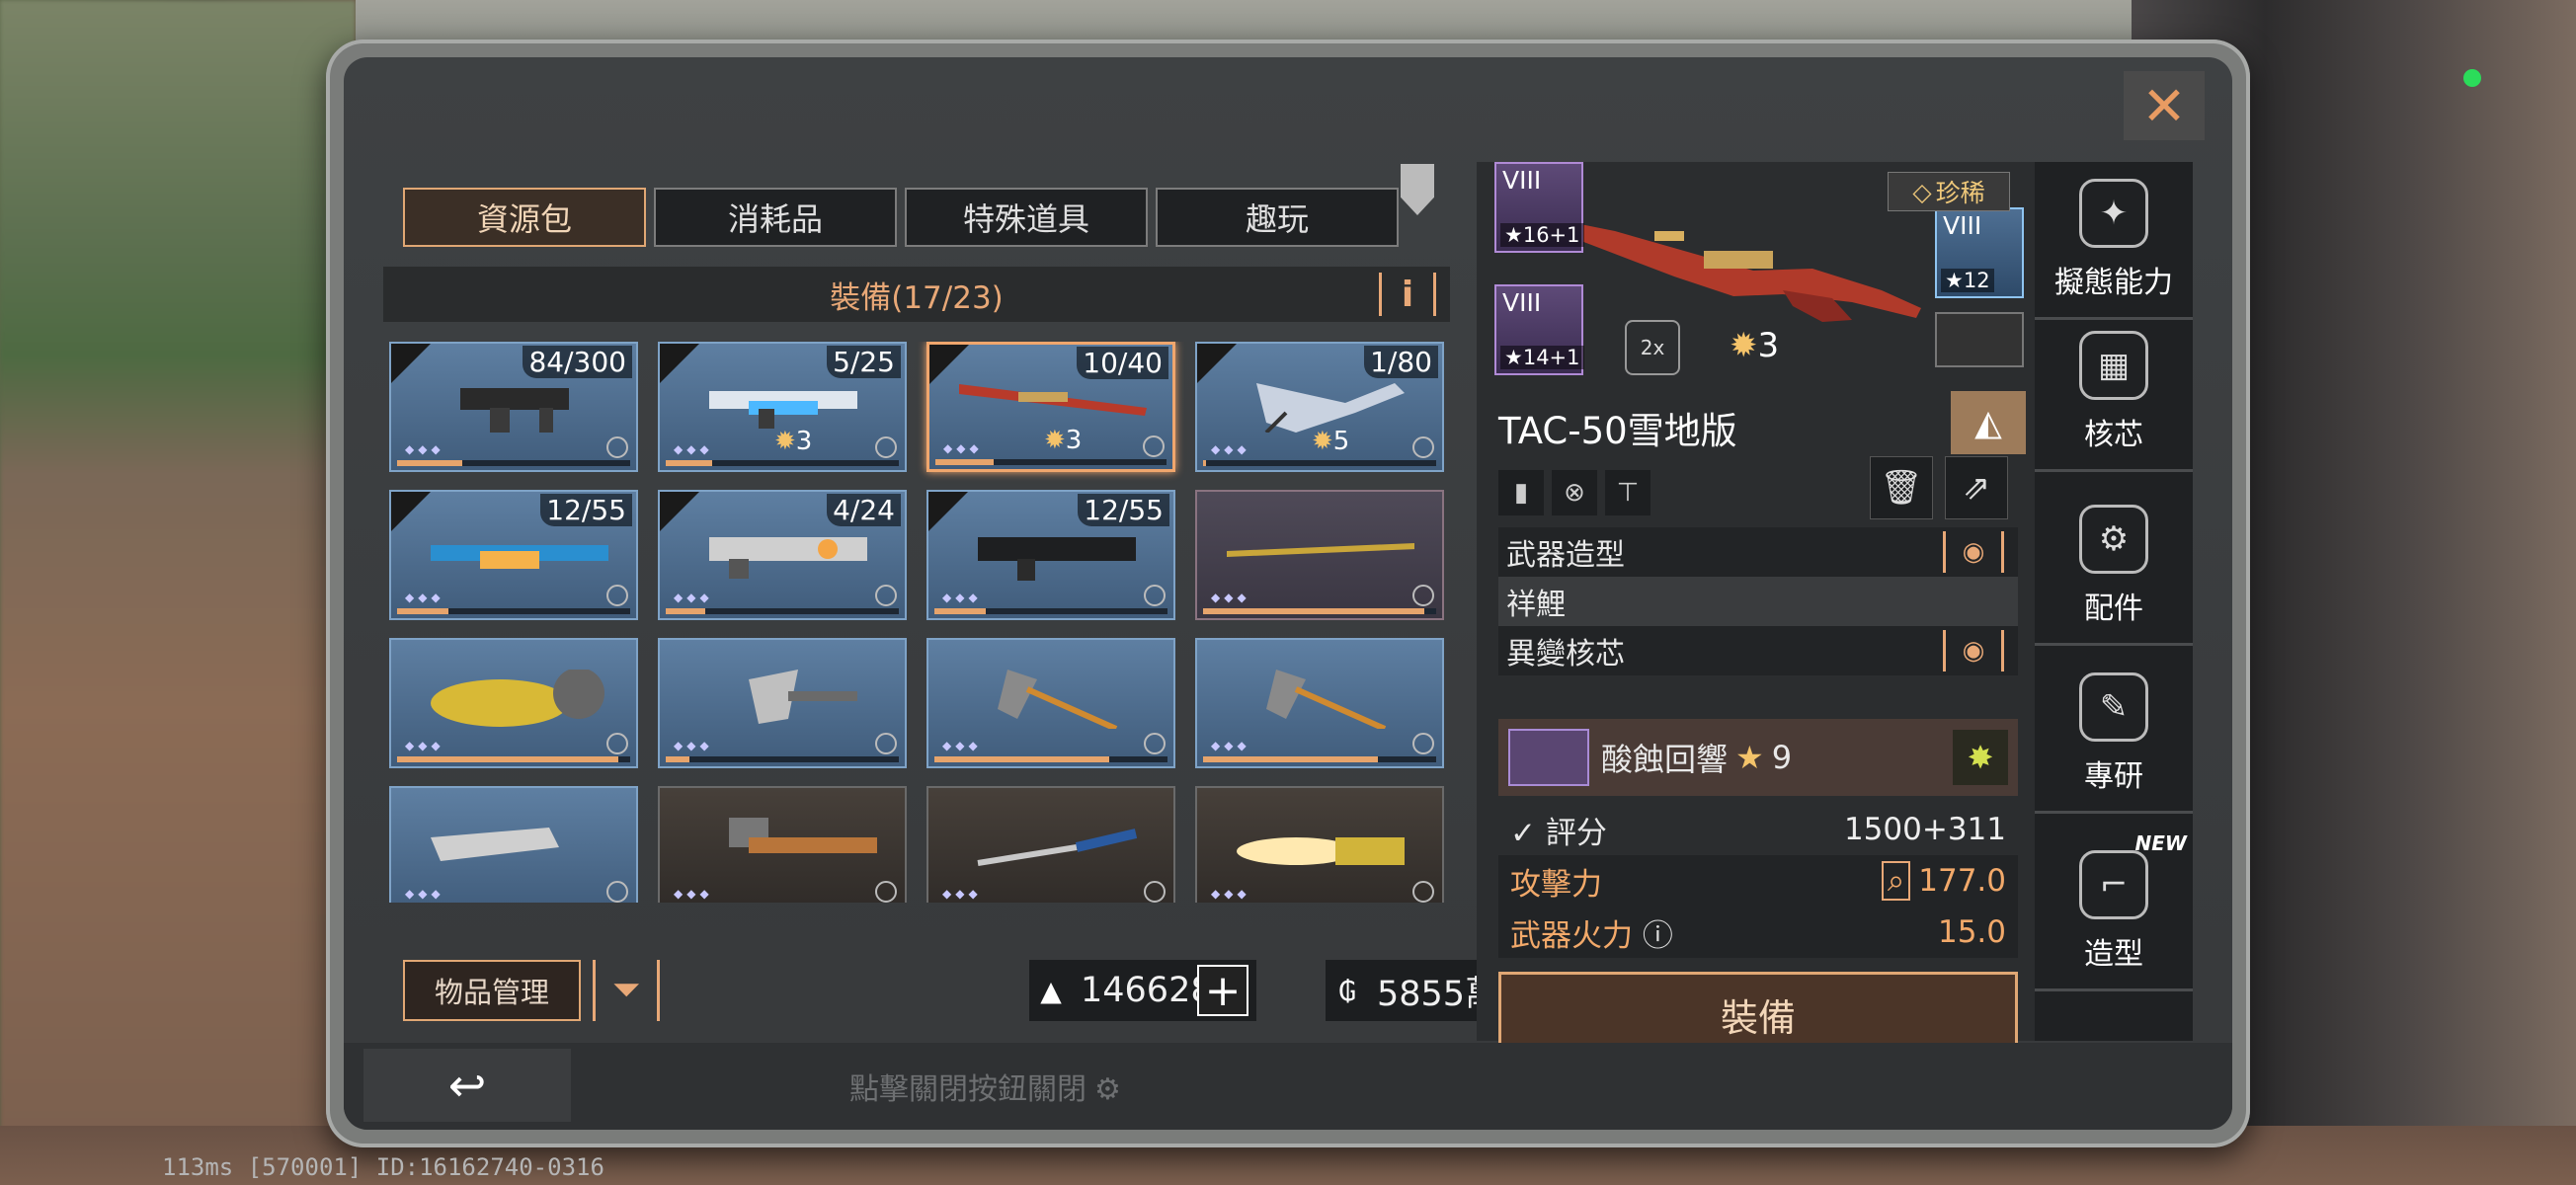 This screenshot has width=2576, height=1185. What do you see at coordinates (1758, 933) in the screenshot?
I see `firepower-row: 武器火力 ⓘ 15.0` at bounding box center [1758, 933].